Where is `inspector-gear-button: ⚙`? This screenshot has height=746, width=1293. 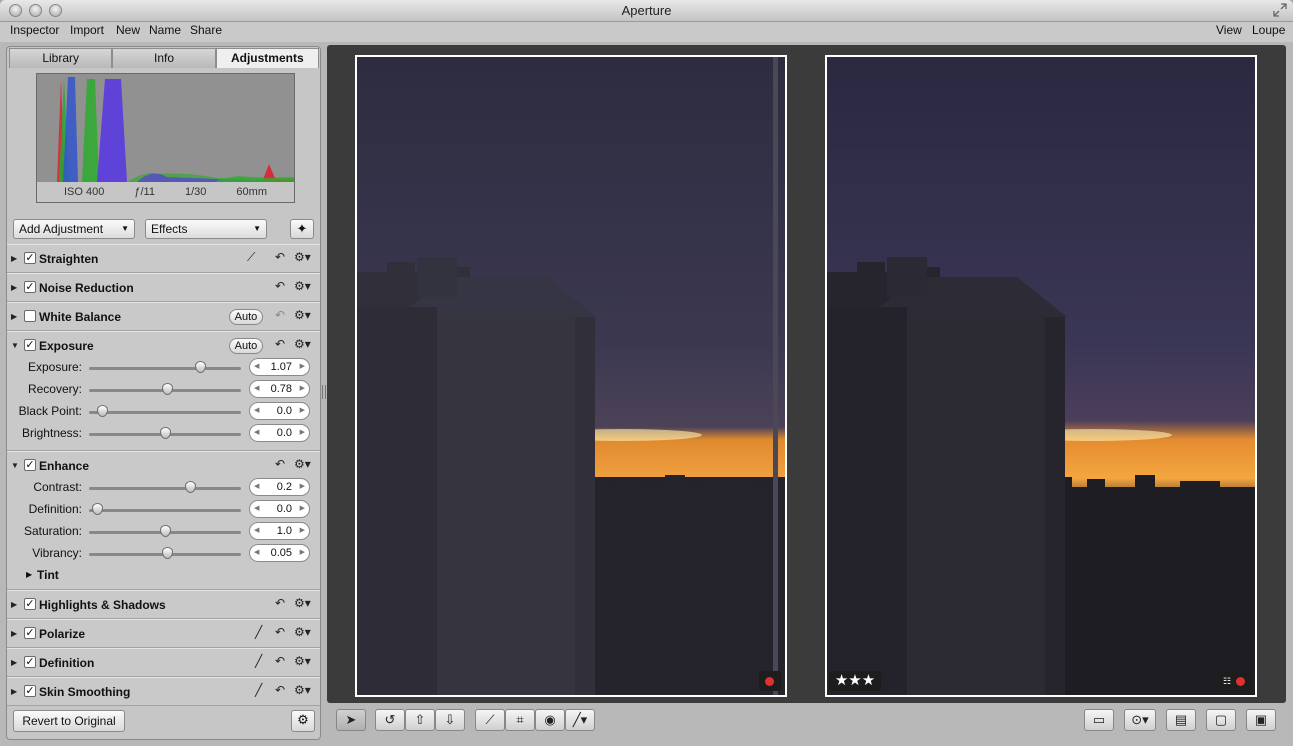 inspector-gear-button: ⚙ is located at coordinates (303, 721).